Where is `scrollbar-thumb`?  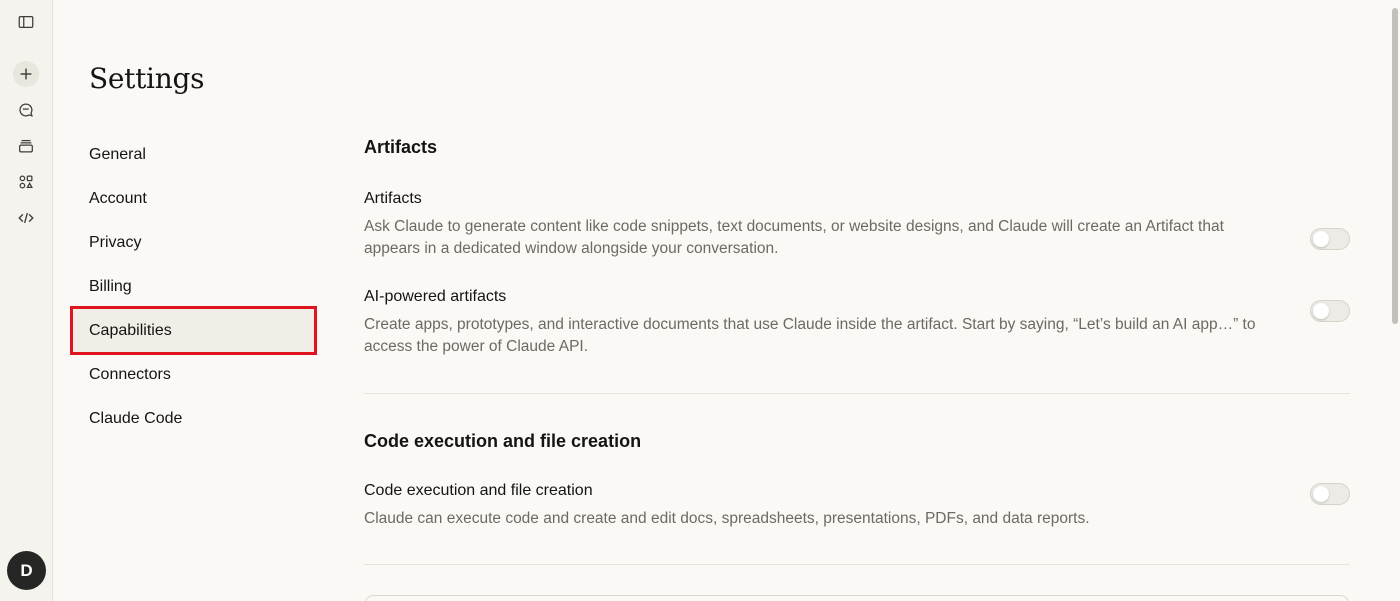 scrollbar-thumb is located at coordinates (1395, 166).